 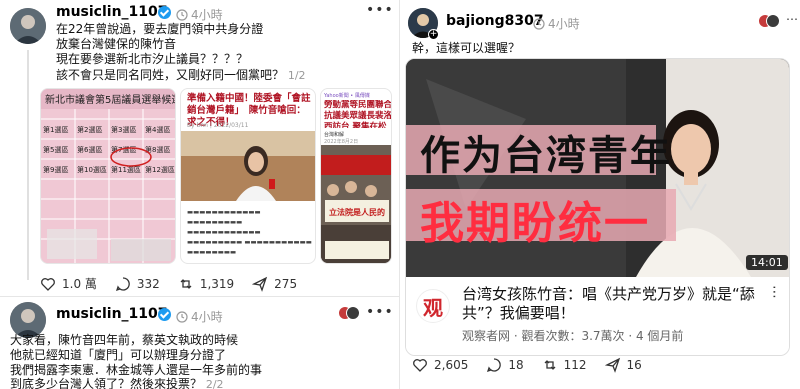 What do you see at coordinates (118, 355) in the screenshot?
I see `post-text-line: 他就已經知道「廈門」可以辦理身分證了` at bounding box center [118, 355].